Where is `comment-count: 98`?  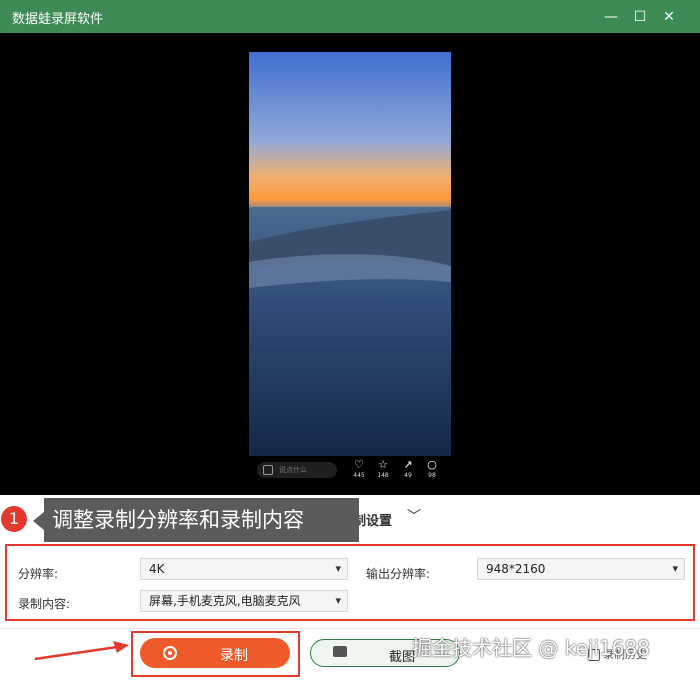
comment-count: 98 is located at coordinates (432, 475).